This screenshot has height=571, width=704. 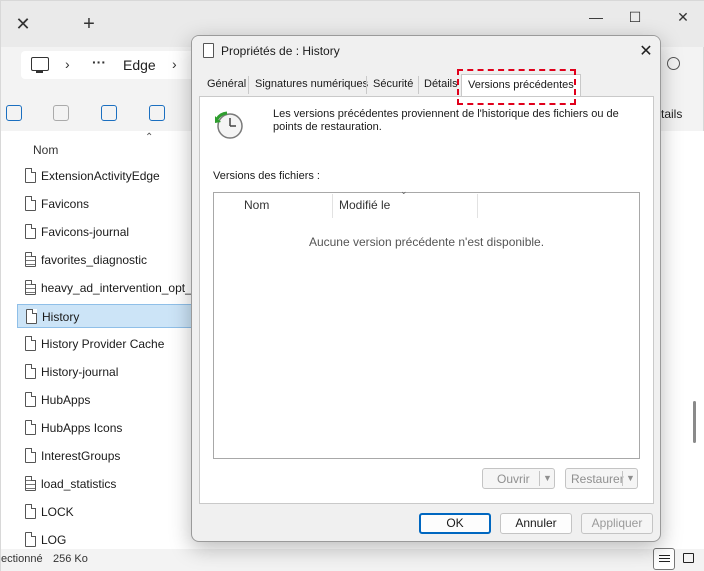 I want to click on file-row: InterestGroups, so click(x=107, y=456).